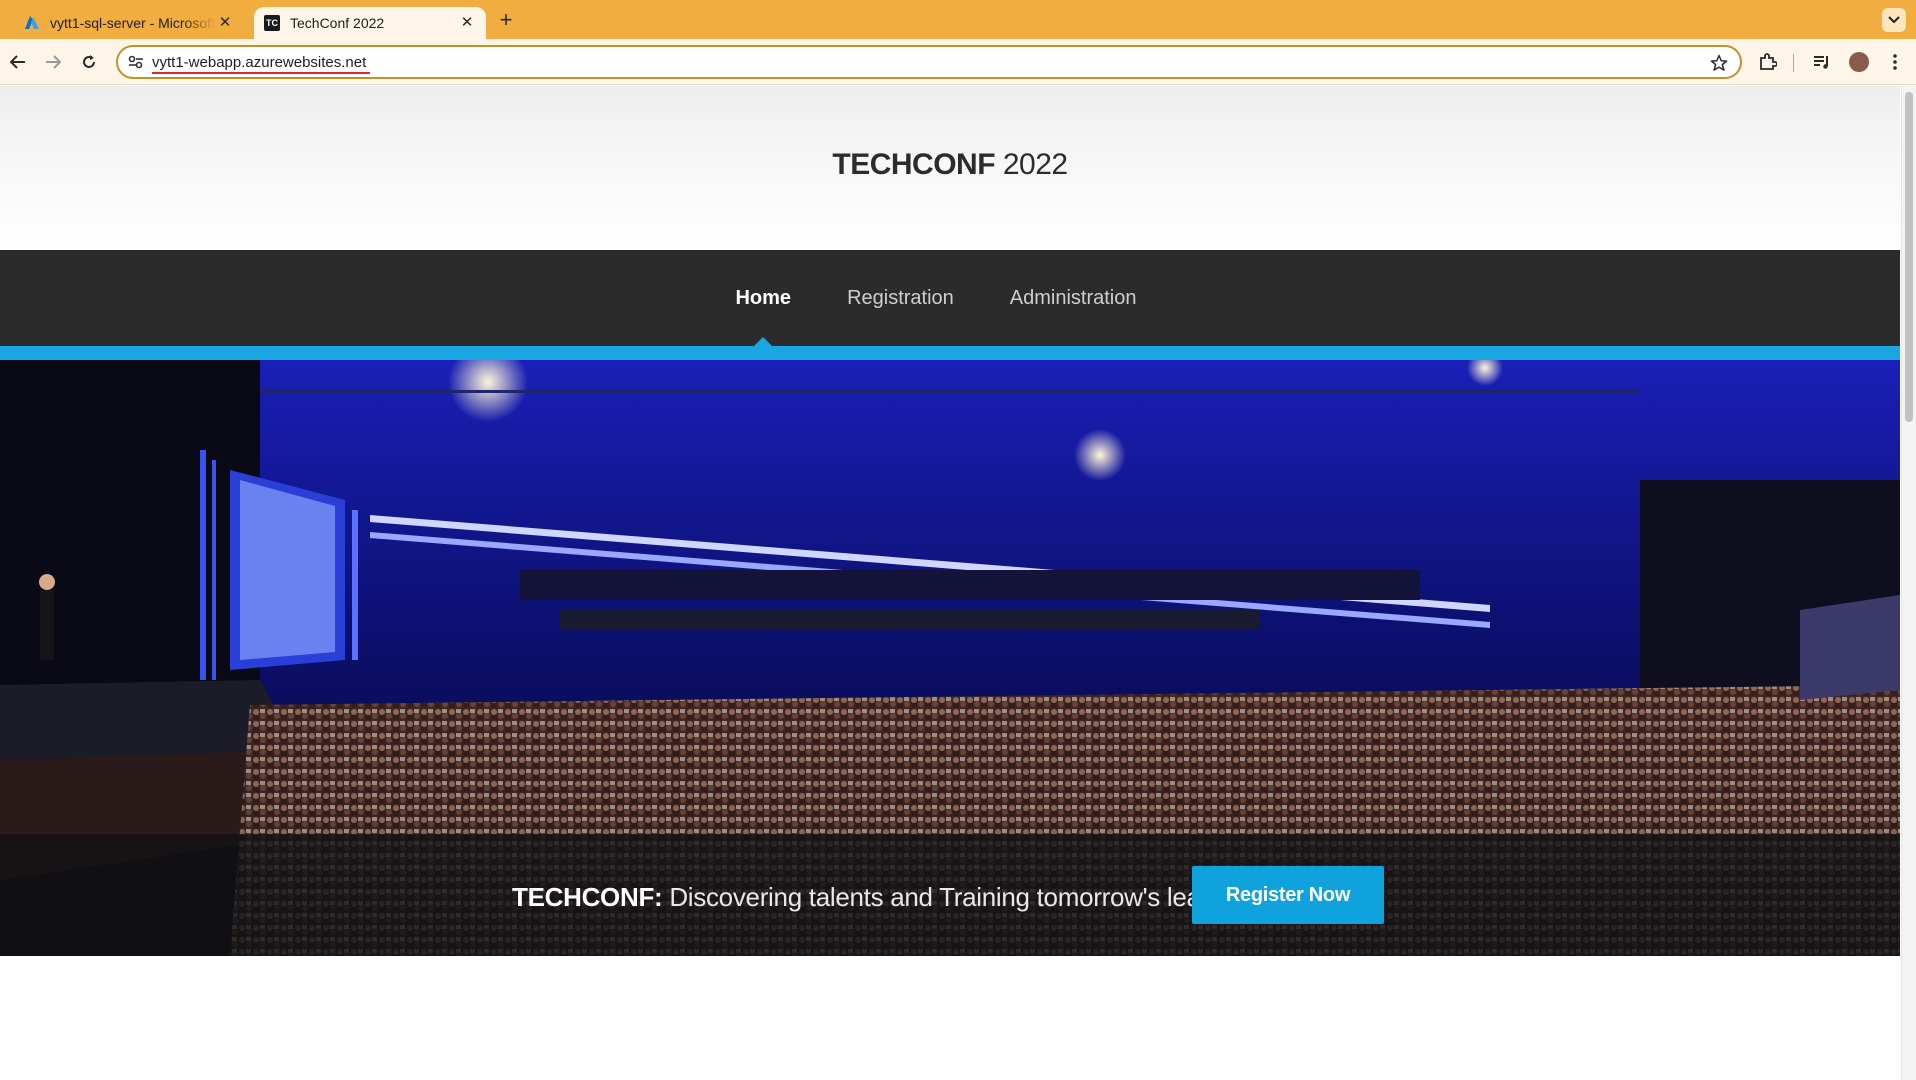 The image size is (1916, 1080). Describe the element at coordinates (1288, 895) in the screenshot. I see `register-now-button: Register Now` at that location.